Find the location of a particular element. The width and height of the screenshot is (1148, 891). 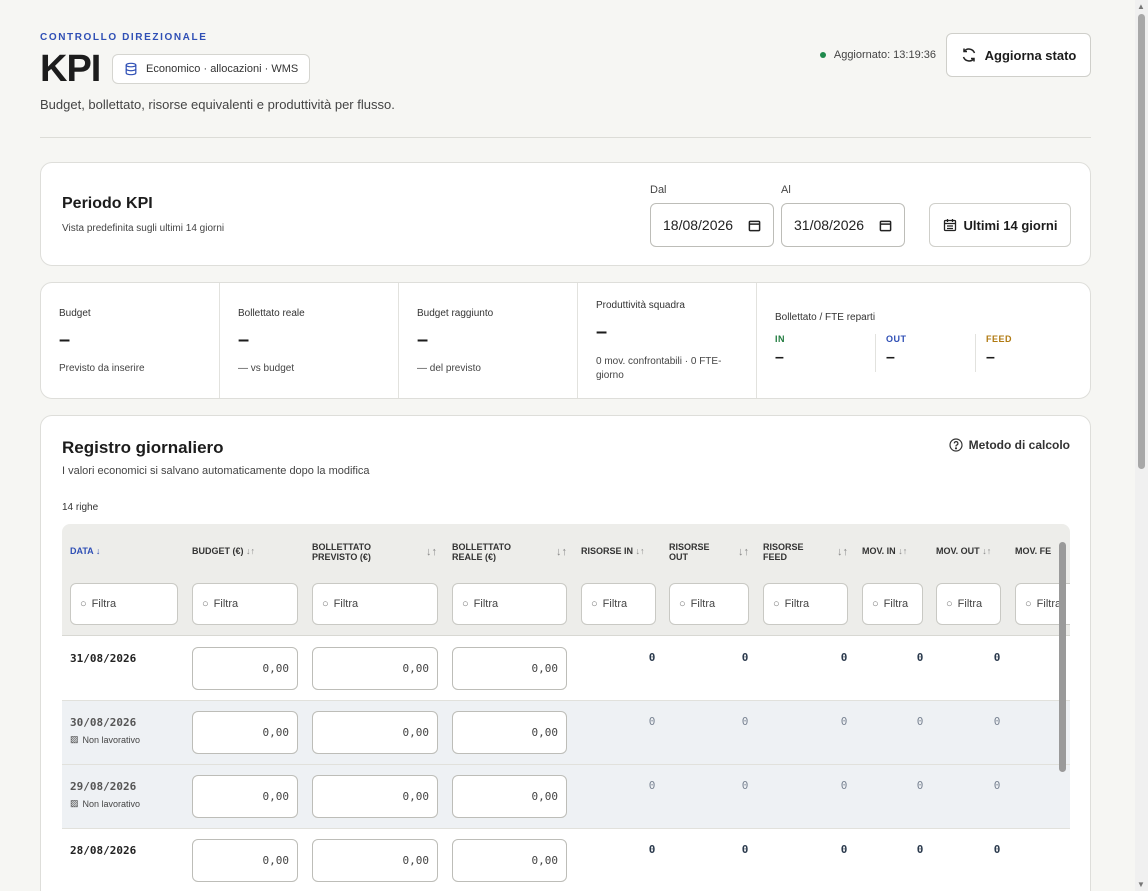

from-date-value: 18/08/2026 is located at coordinates (698, 225).